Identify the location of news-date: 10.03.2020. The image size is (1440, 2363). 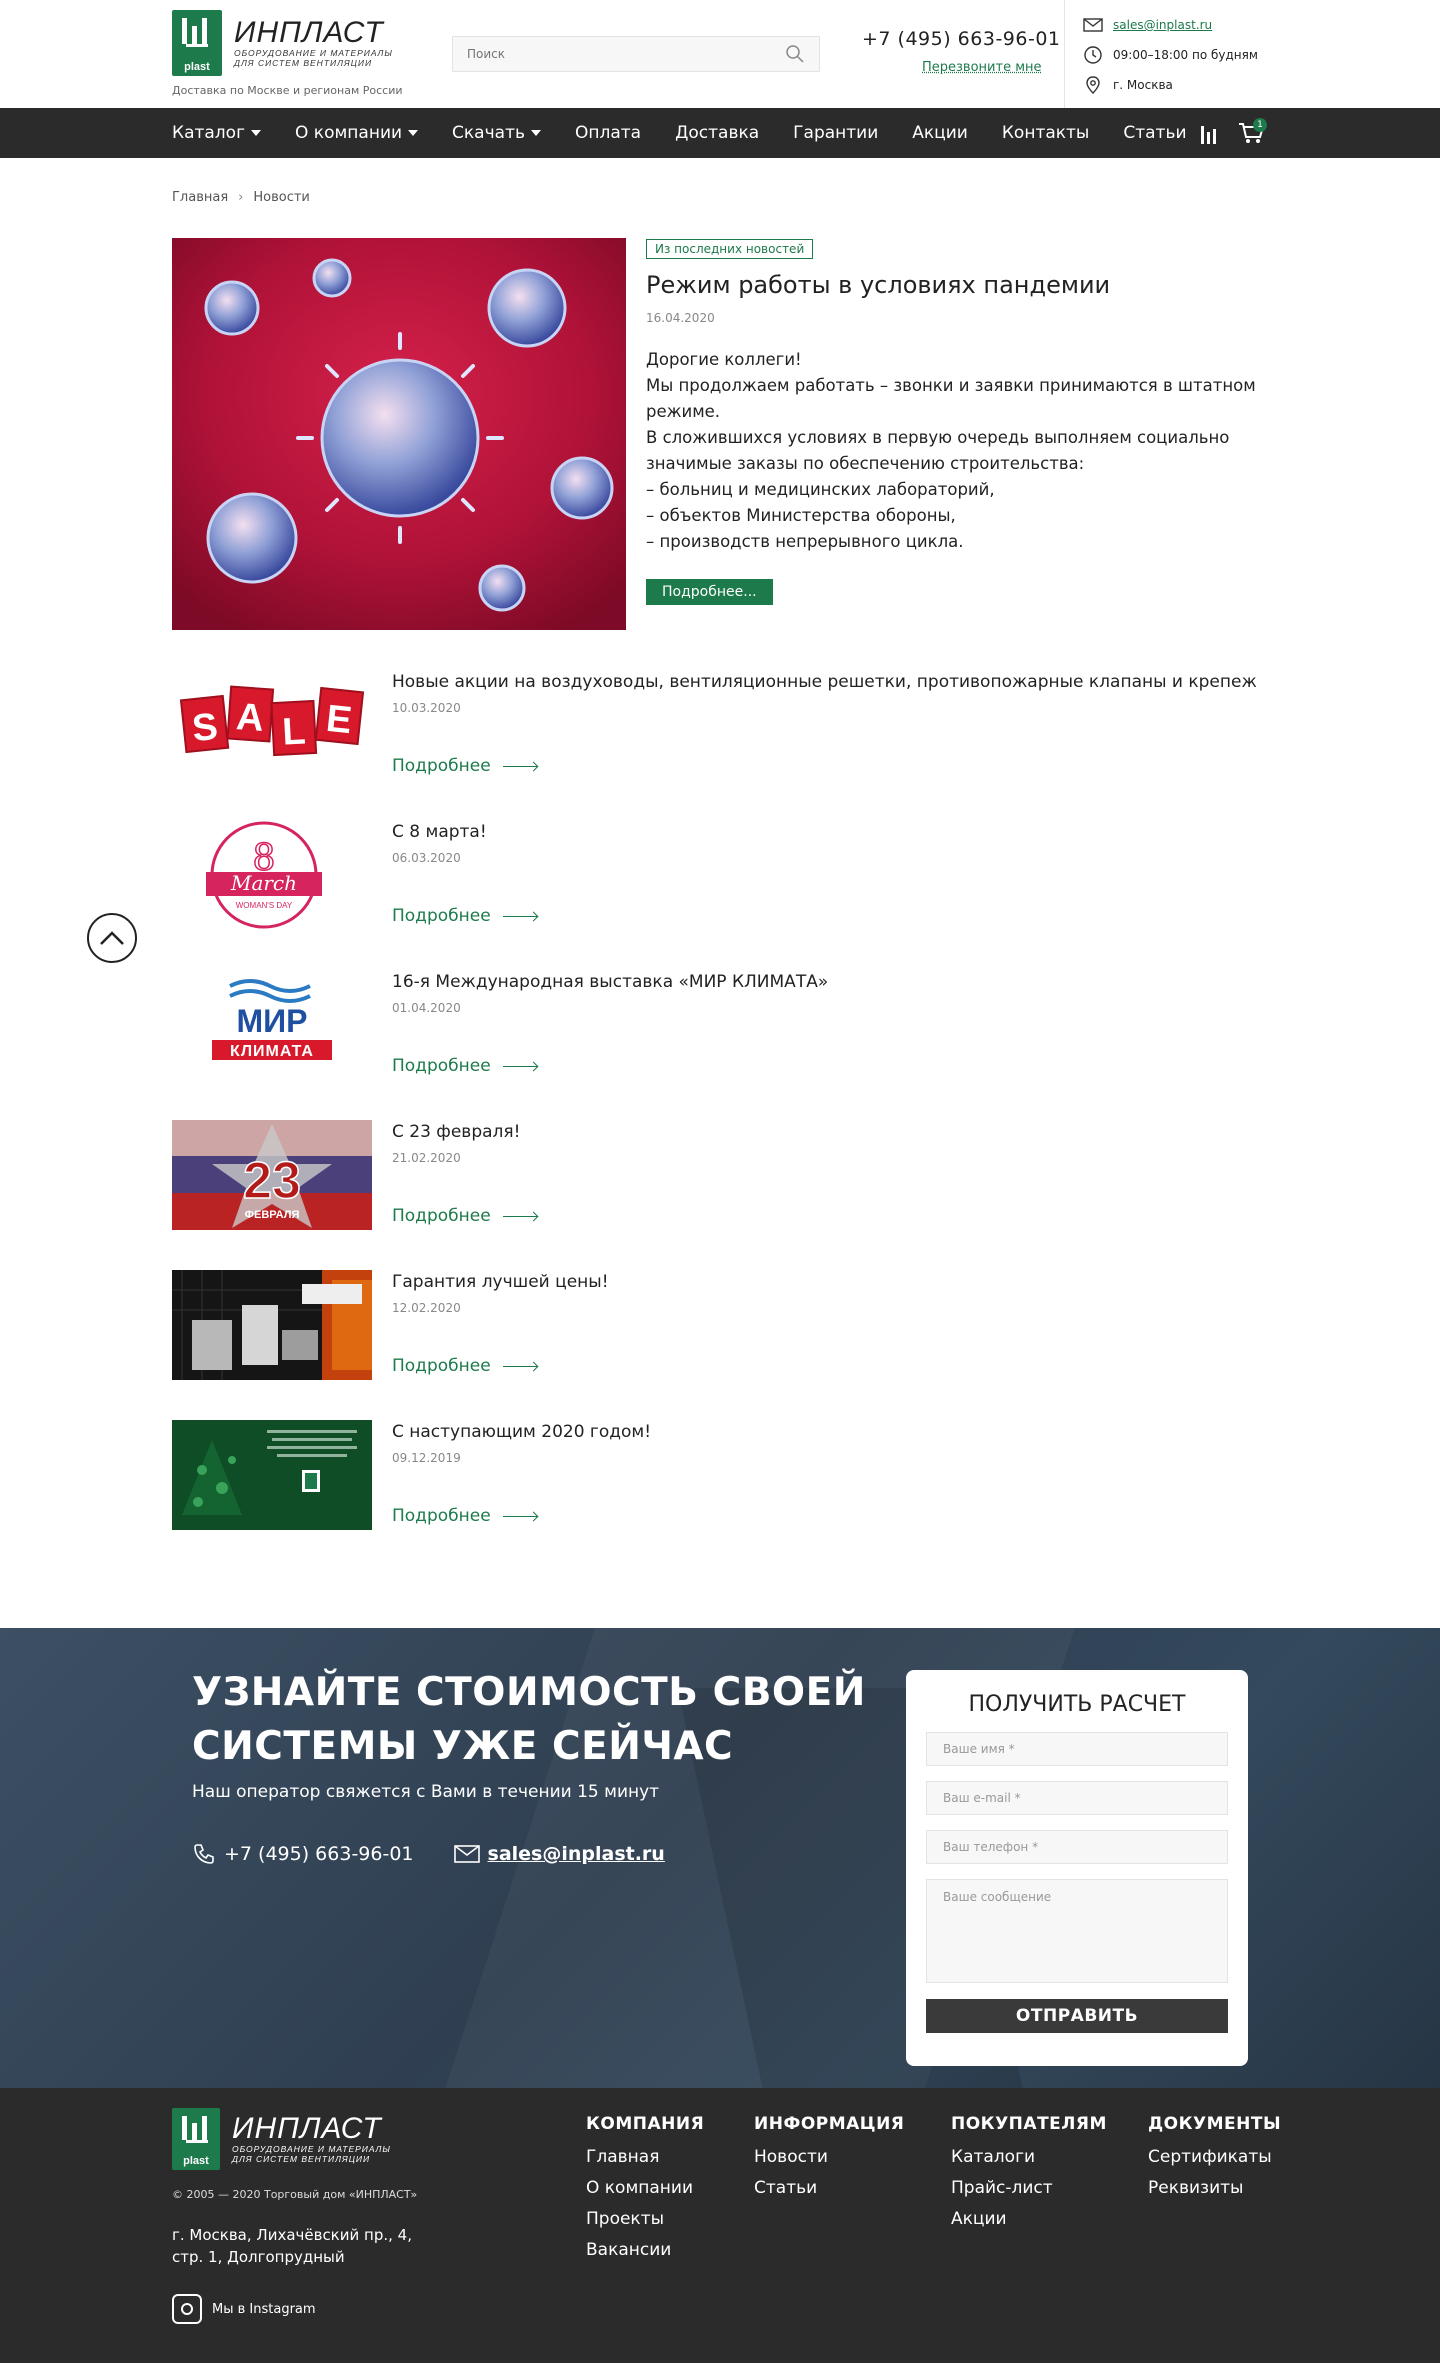
(426, 708).